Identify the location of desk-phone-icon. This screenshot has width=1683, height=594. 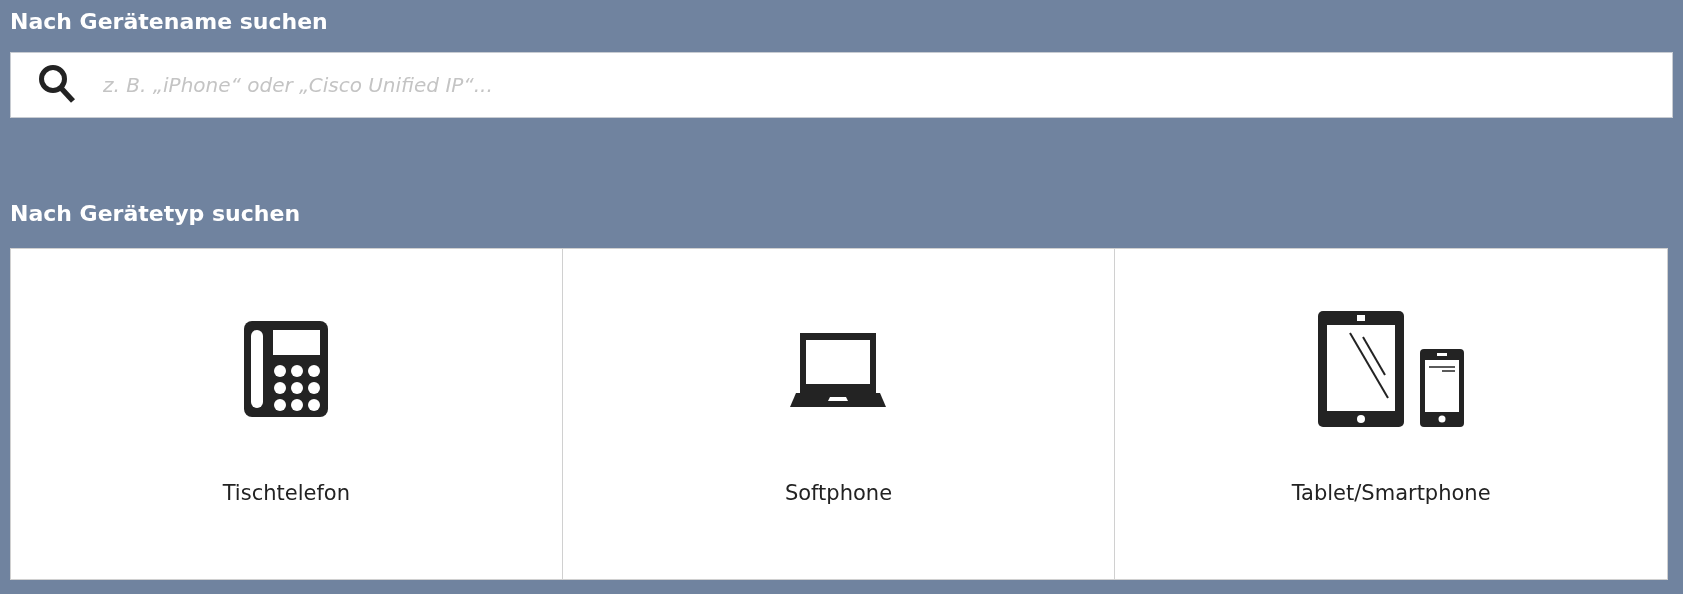
(286, 369).